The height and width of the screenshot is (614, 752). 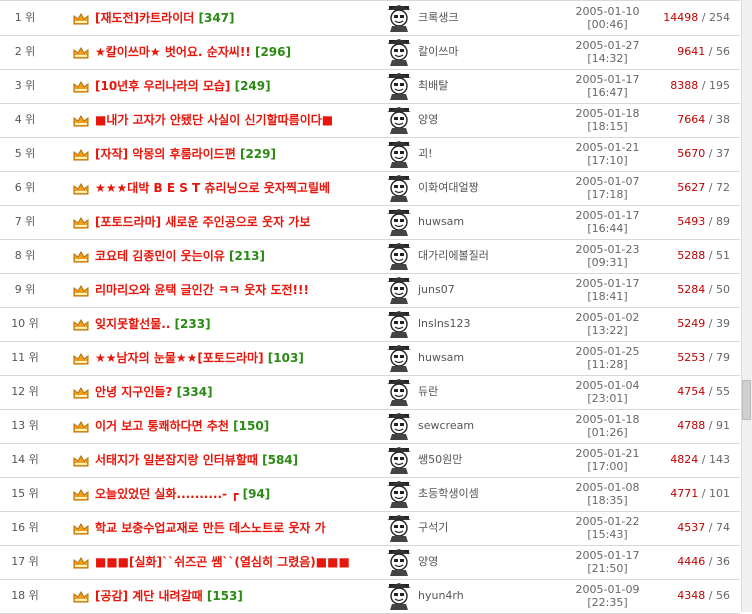 What do you see at coordinates (483, 426) in the screenshot?
I see `author-name: sewcream` at bounding box center [483, 426].